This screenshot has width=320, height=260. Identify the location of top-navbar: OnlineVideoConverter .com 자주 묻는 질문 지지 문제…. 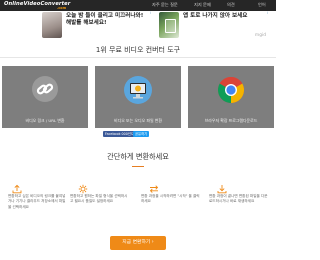
(138, 5).